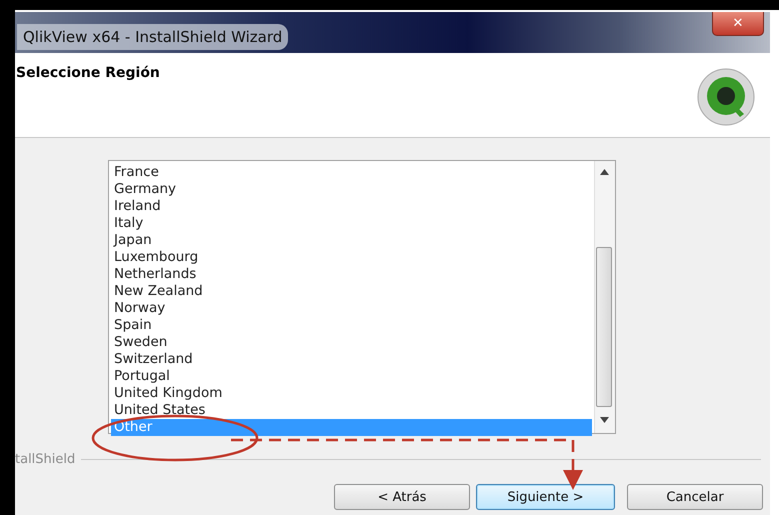  I want to click on list-item: Netherlands, so click(351, 274).